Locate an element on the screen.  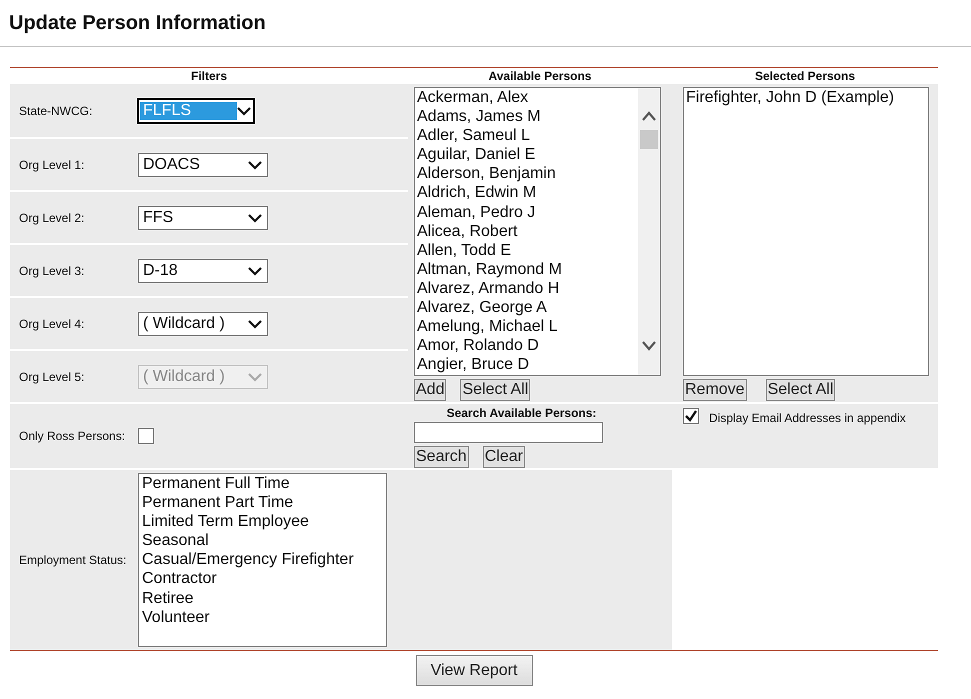
list-item: Amelung, Michael L is located at coordinates (526, 326).